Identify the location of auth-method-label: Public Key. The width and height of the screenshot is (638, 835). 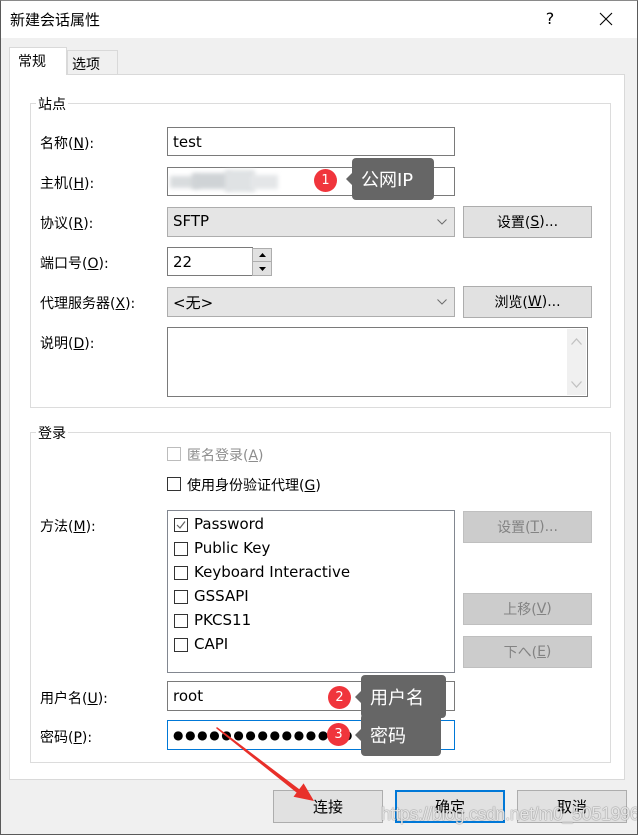
(232, 548).